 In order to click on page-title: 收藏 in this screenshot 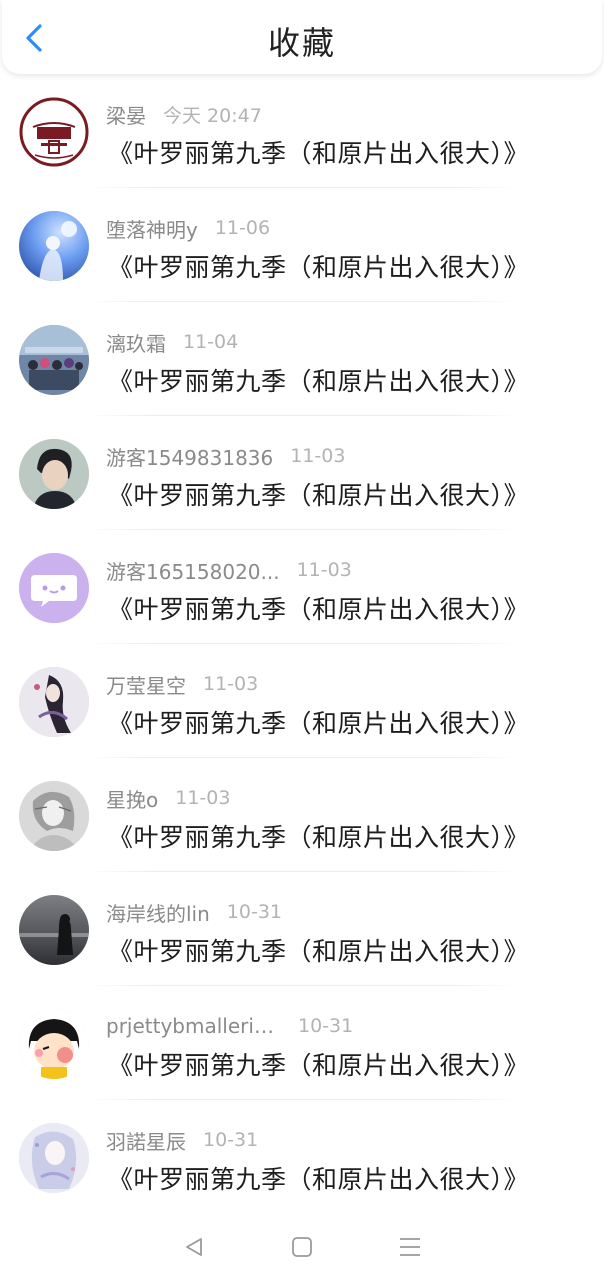, I will do `click(301, 43)`.